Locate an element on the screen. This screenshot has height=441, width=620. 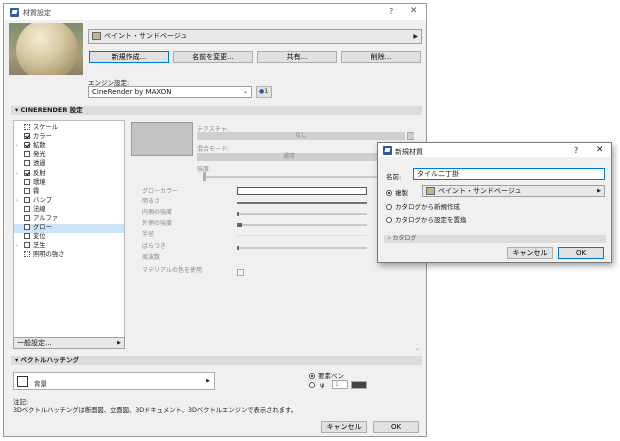
ok-button: OK is located at coordinates (396, 427).